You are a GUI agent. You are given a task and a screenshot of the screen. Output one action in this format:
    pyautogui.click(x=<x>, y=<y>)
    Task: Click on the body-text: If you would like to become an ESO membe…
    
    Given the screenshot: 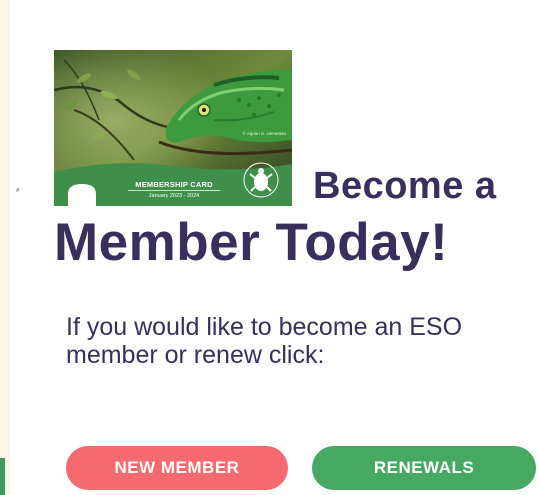 What is the action you would take?
    pyautogui.click(x=264, y=341)
    